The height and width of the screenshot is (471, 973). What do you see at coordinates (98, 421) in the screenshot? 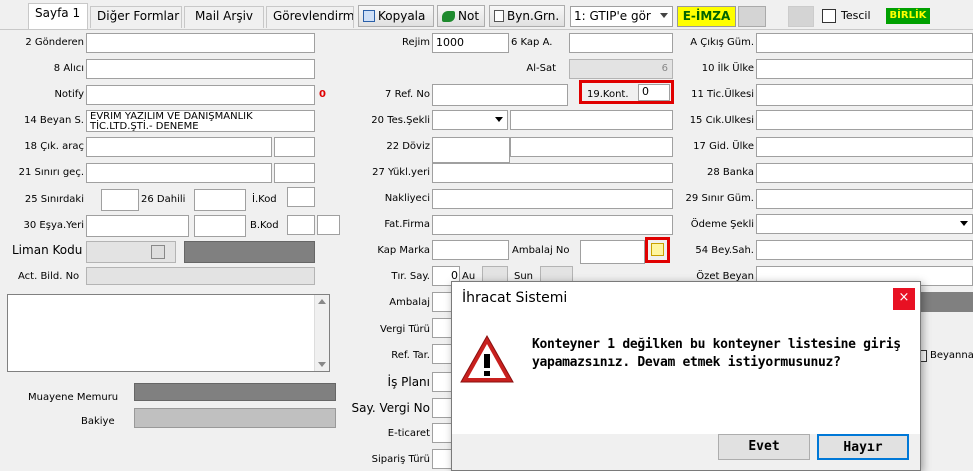
I see `bakiye-label: Bakiye` at bounding box center [98, 421].